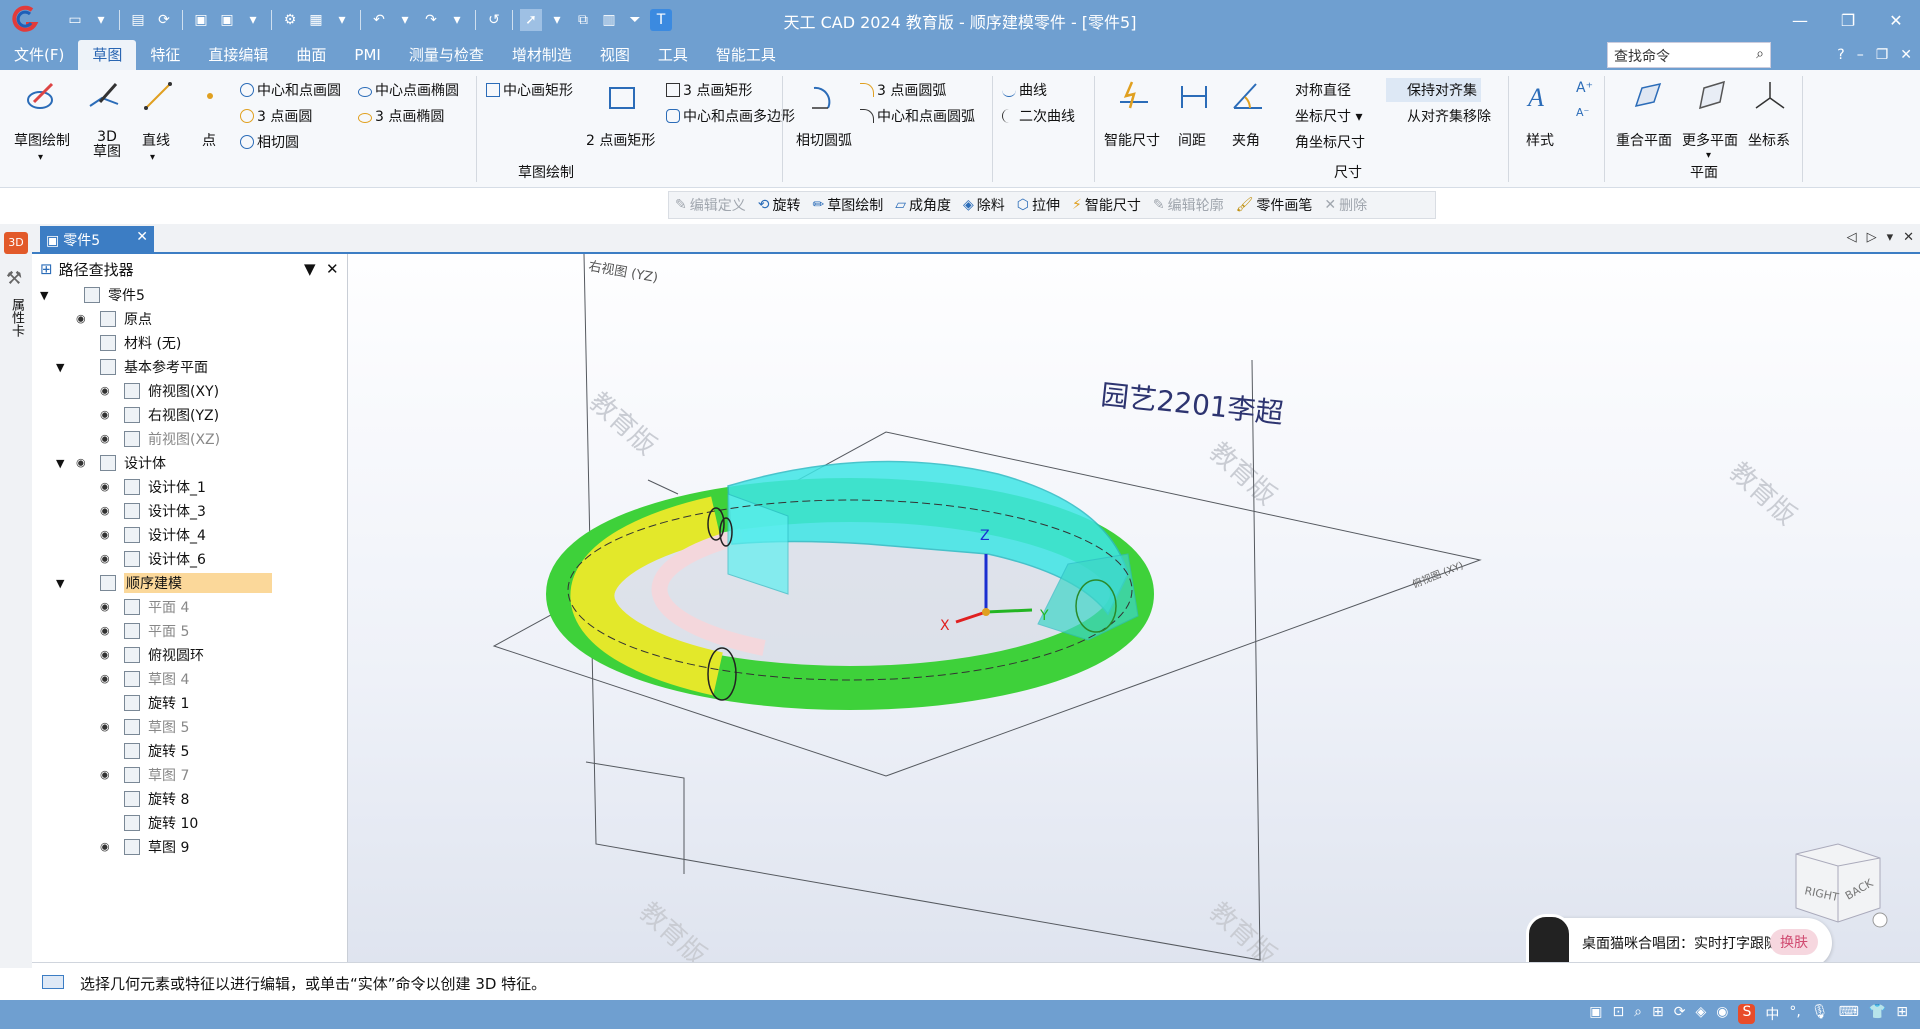 This screenshot has height=1029, width=1920. Describe the element at coordinates (1248, 96) in the screenshot. I see `angle-icon` at that location.